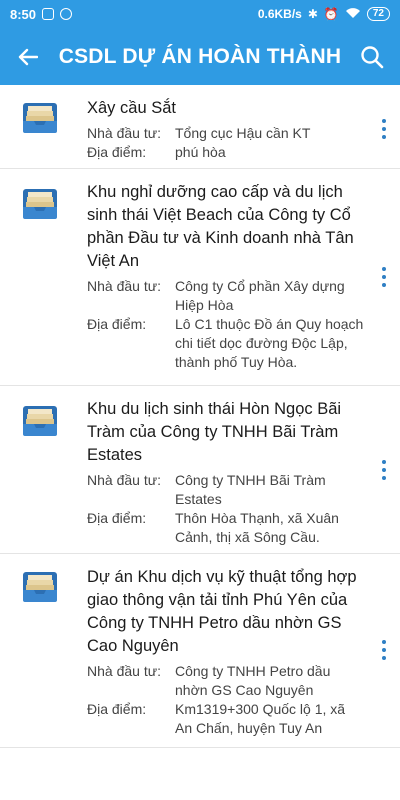  I want to click on investor-value: Công ty TNHH Bãi Tràm Estates, so click(250, 489).